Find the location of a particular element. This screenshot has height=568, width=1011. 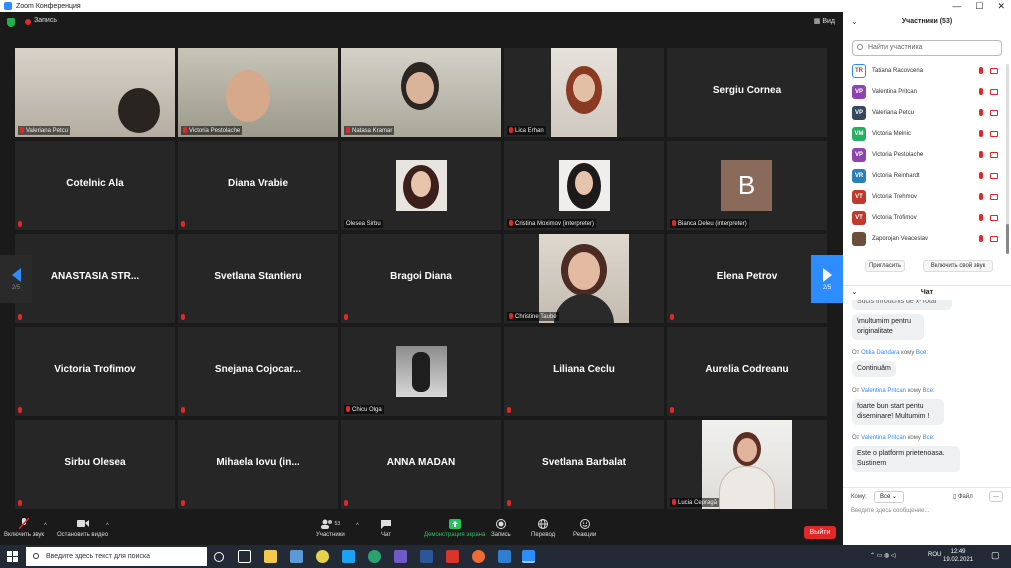

word-icon is located at coordinates (426, 556).